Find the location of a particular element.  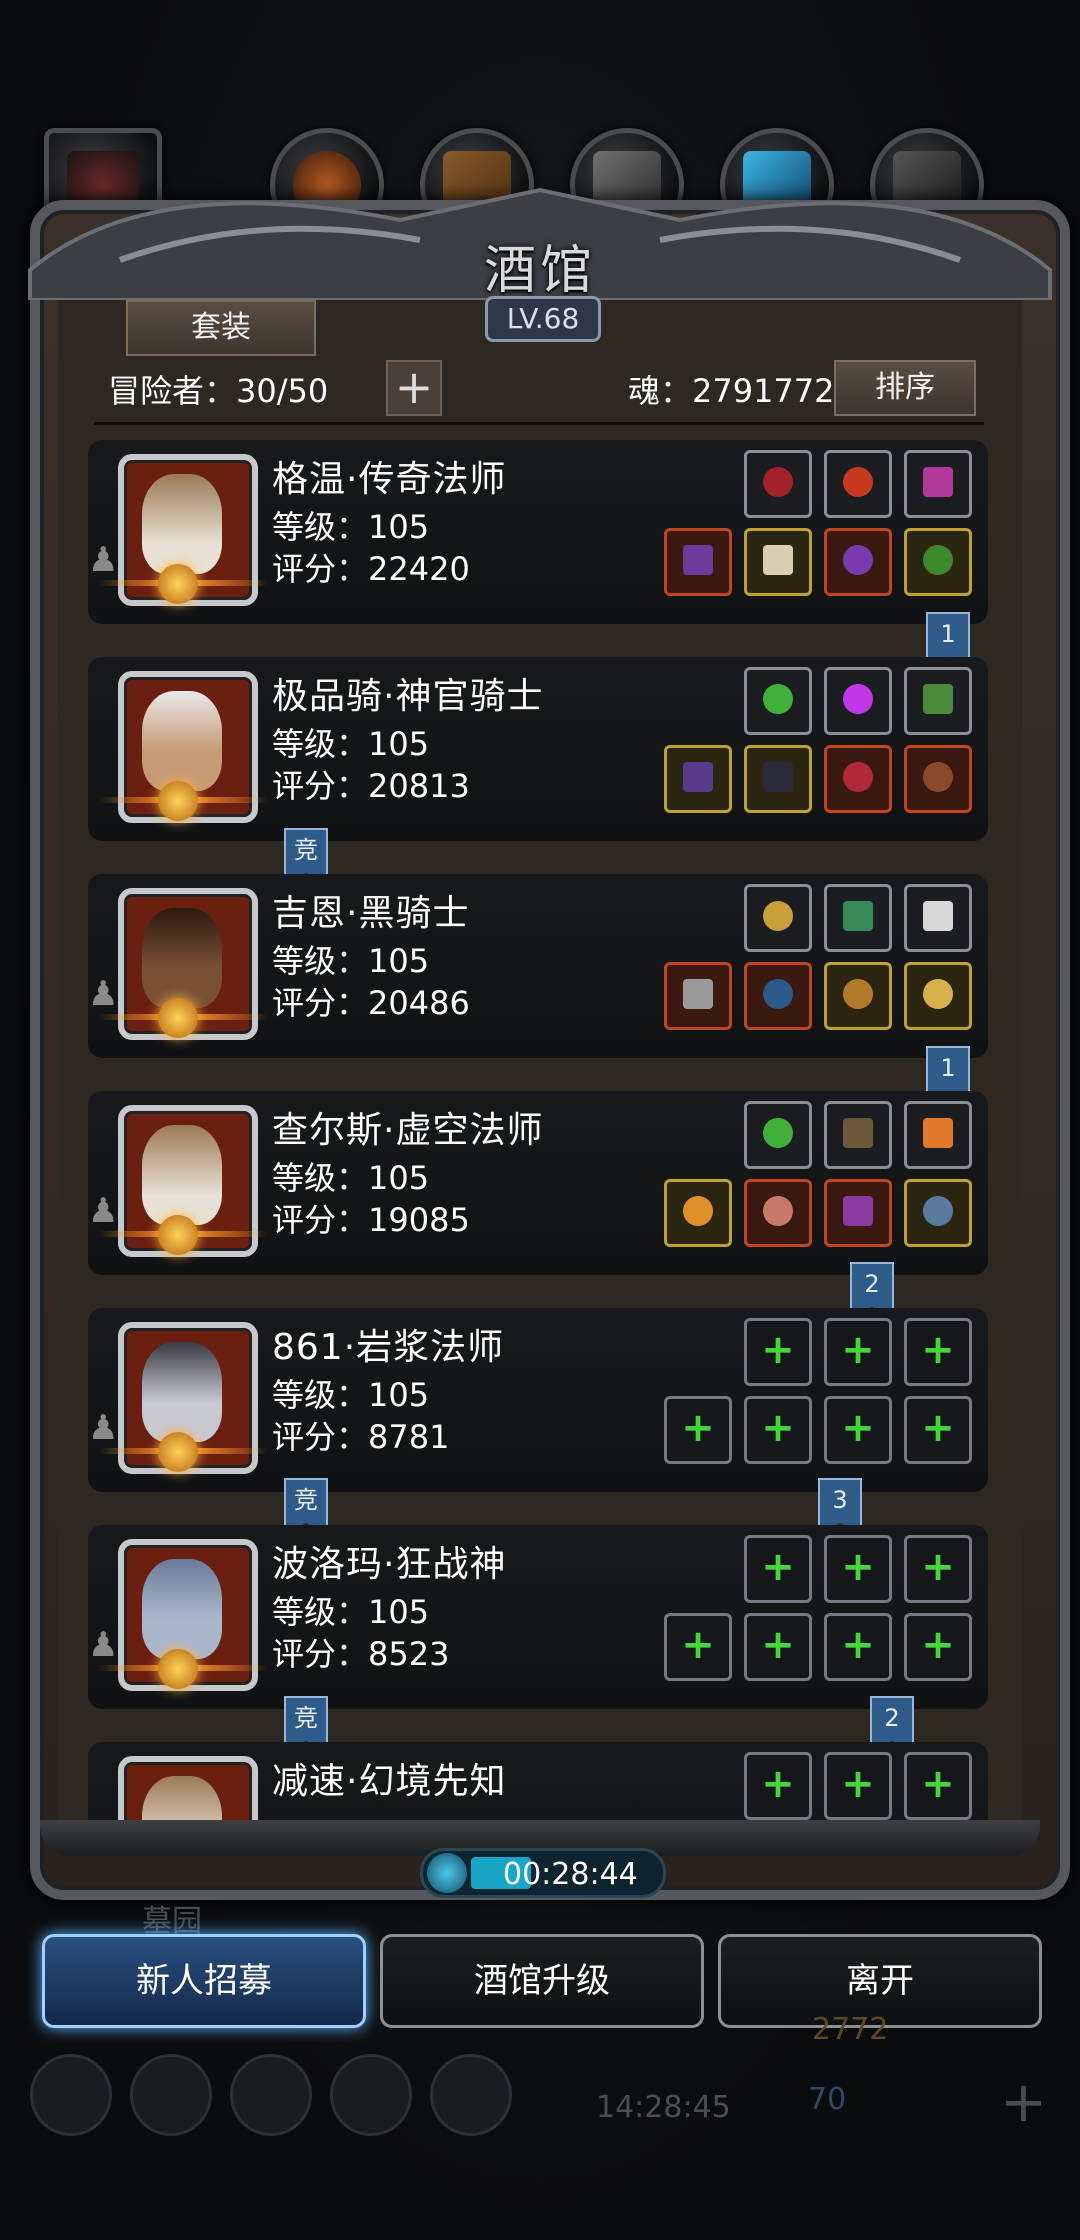

coin-amount: 2772 is located at coordinates (850, 2029).